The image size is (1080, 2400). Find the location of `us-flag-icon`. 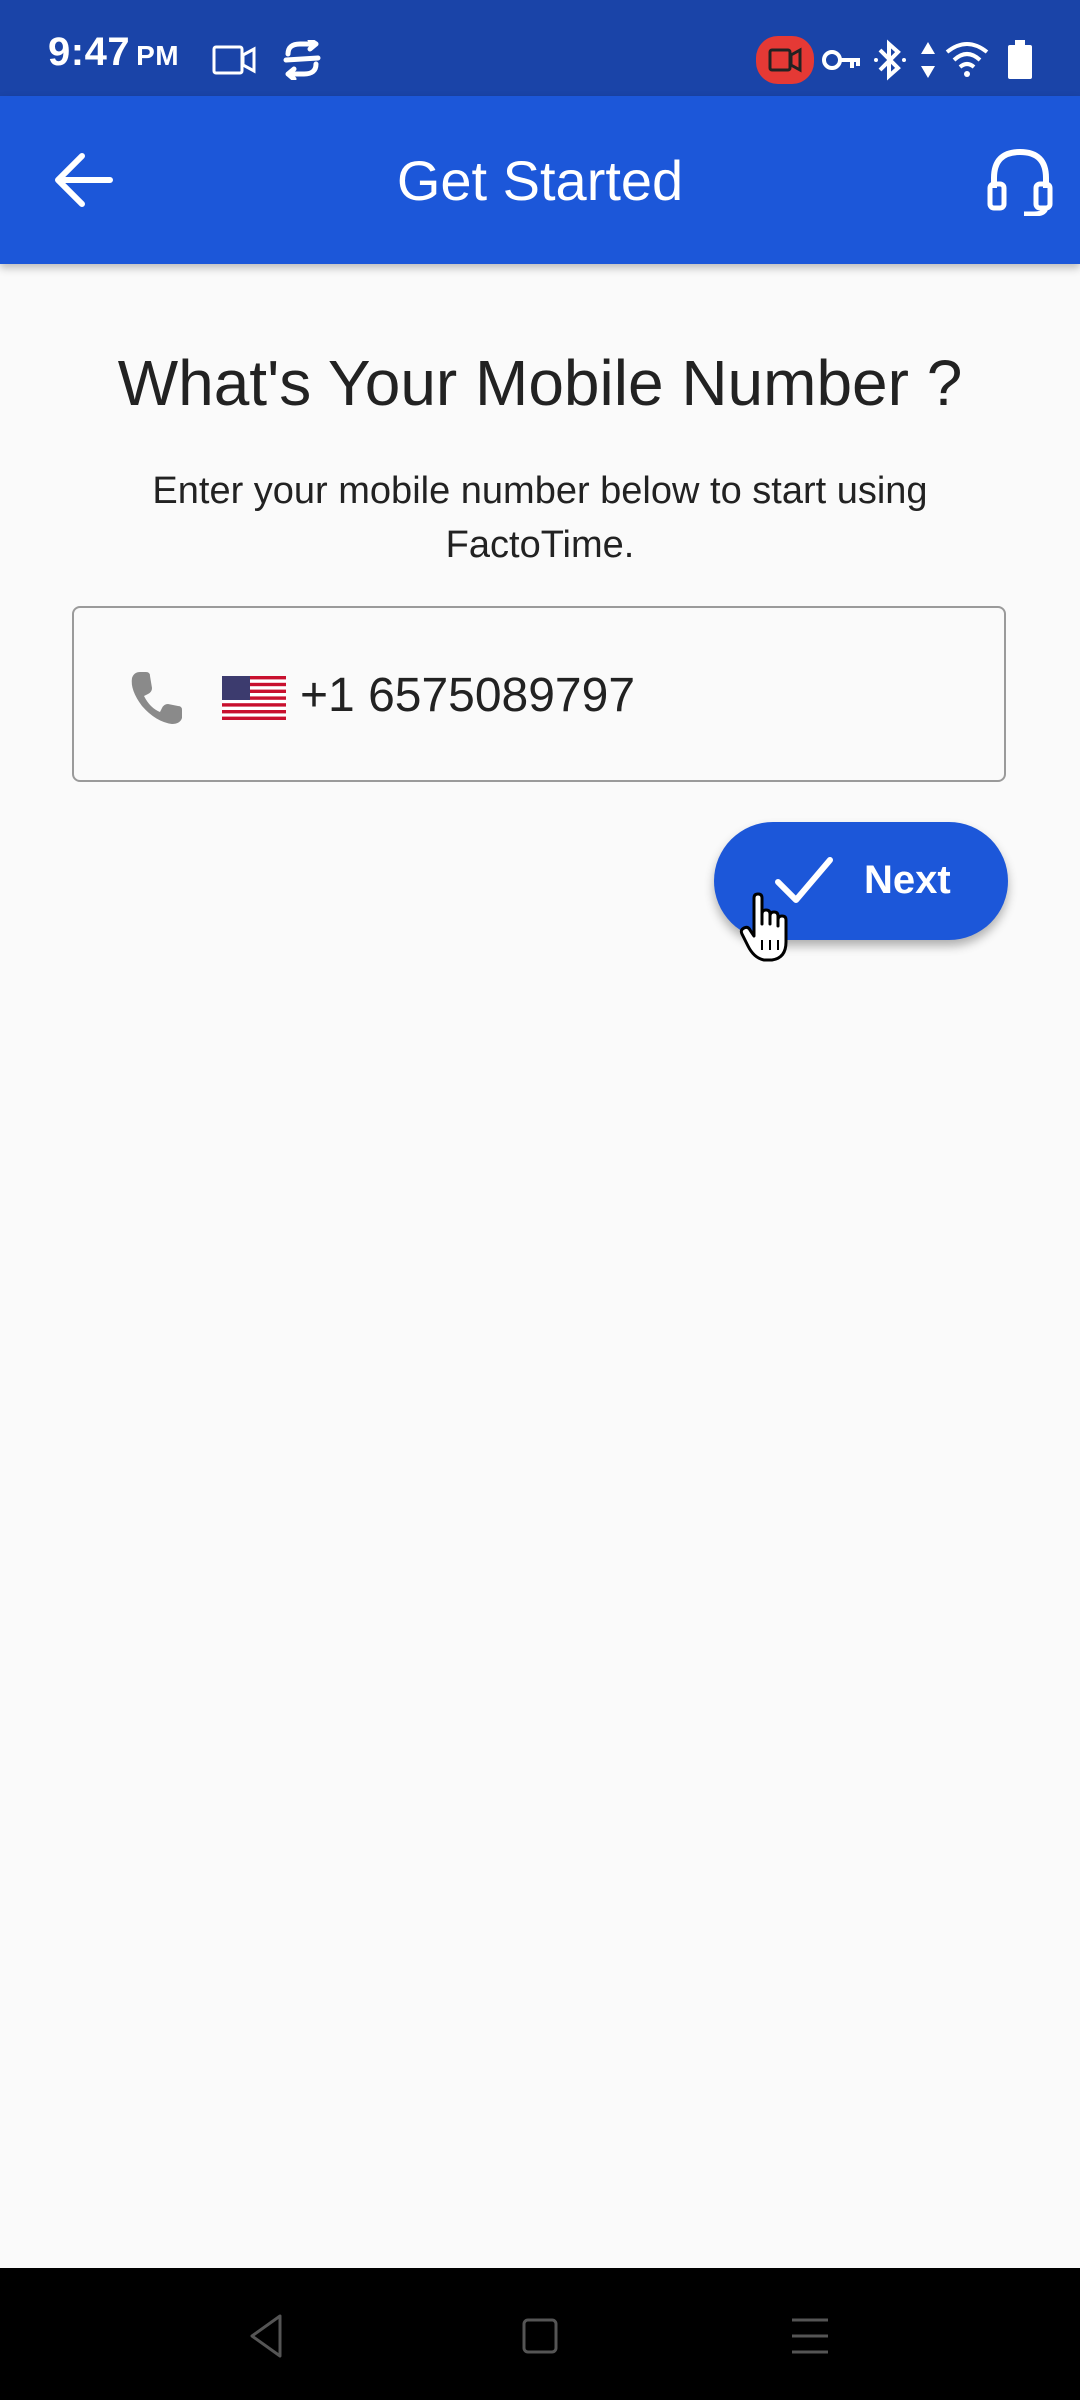

us-flag-icon is located at coordinates (254, 698).